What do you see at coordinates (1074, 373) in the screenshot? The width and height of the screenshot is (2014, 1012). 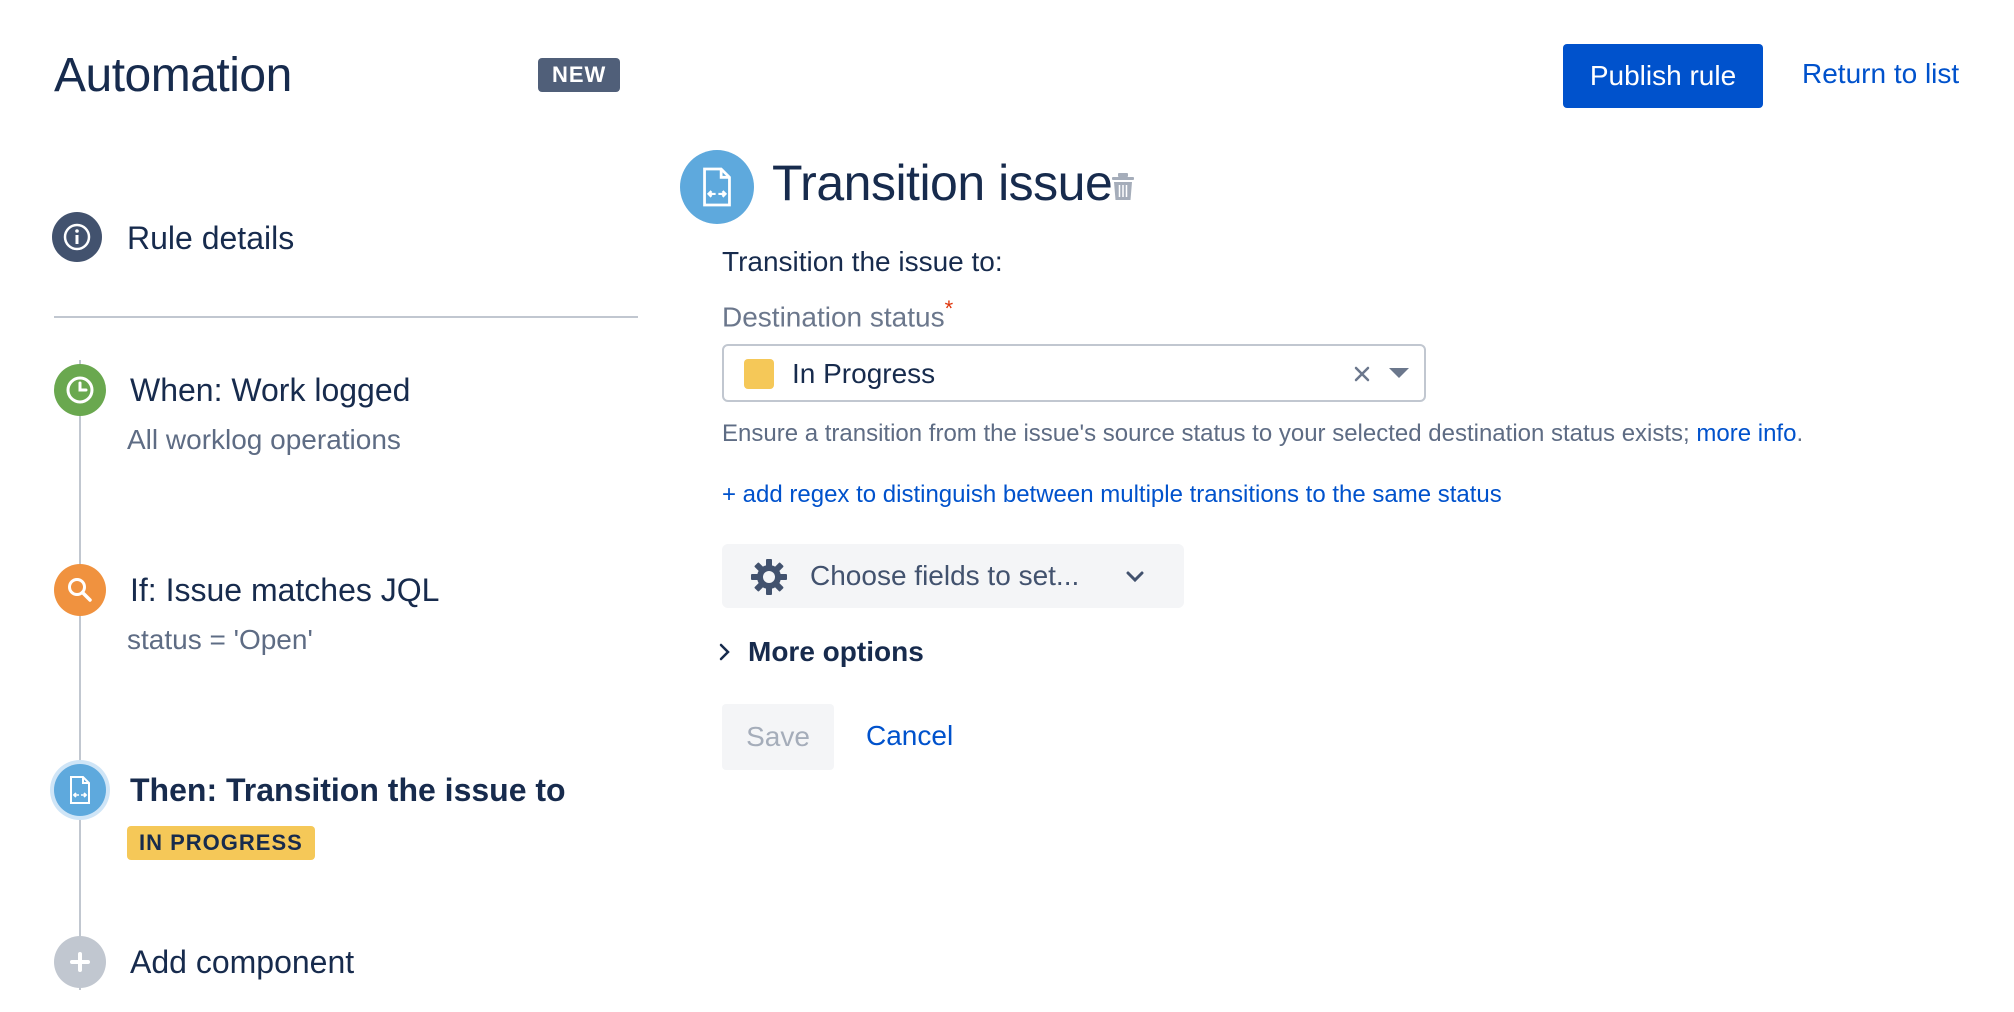 I see `destination-status-select: In Progress` at bounding box center [1074, 373].